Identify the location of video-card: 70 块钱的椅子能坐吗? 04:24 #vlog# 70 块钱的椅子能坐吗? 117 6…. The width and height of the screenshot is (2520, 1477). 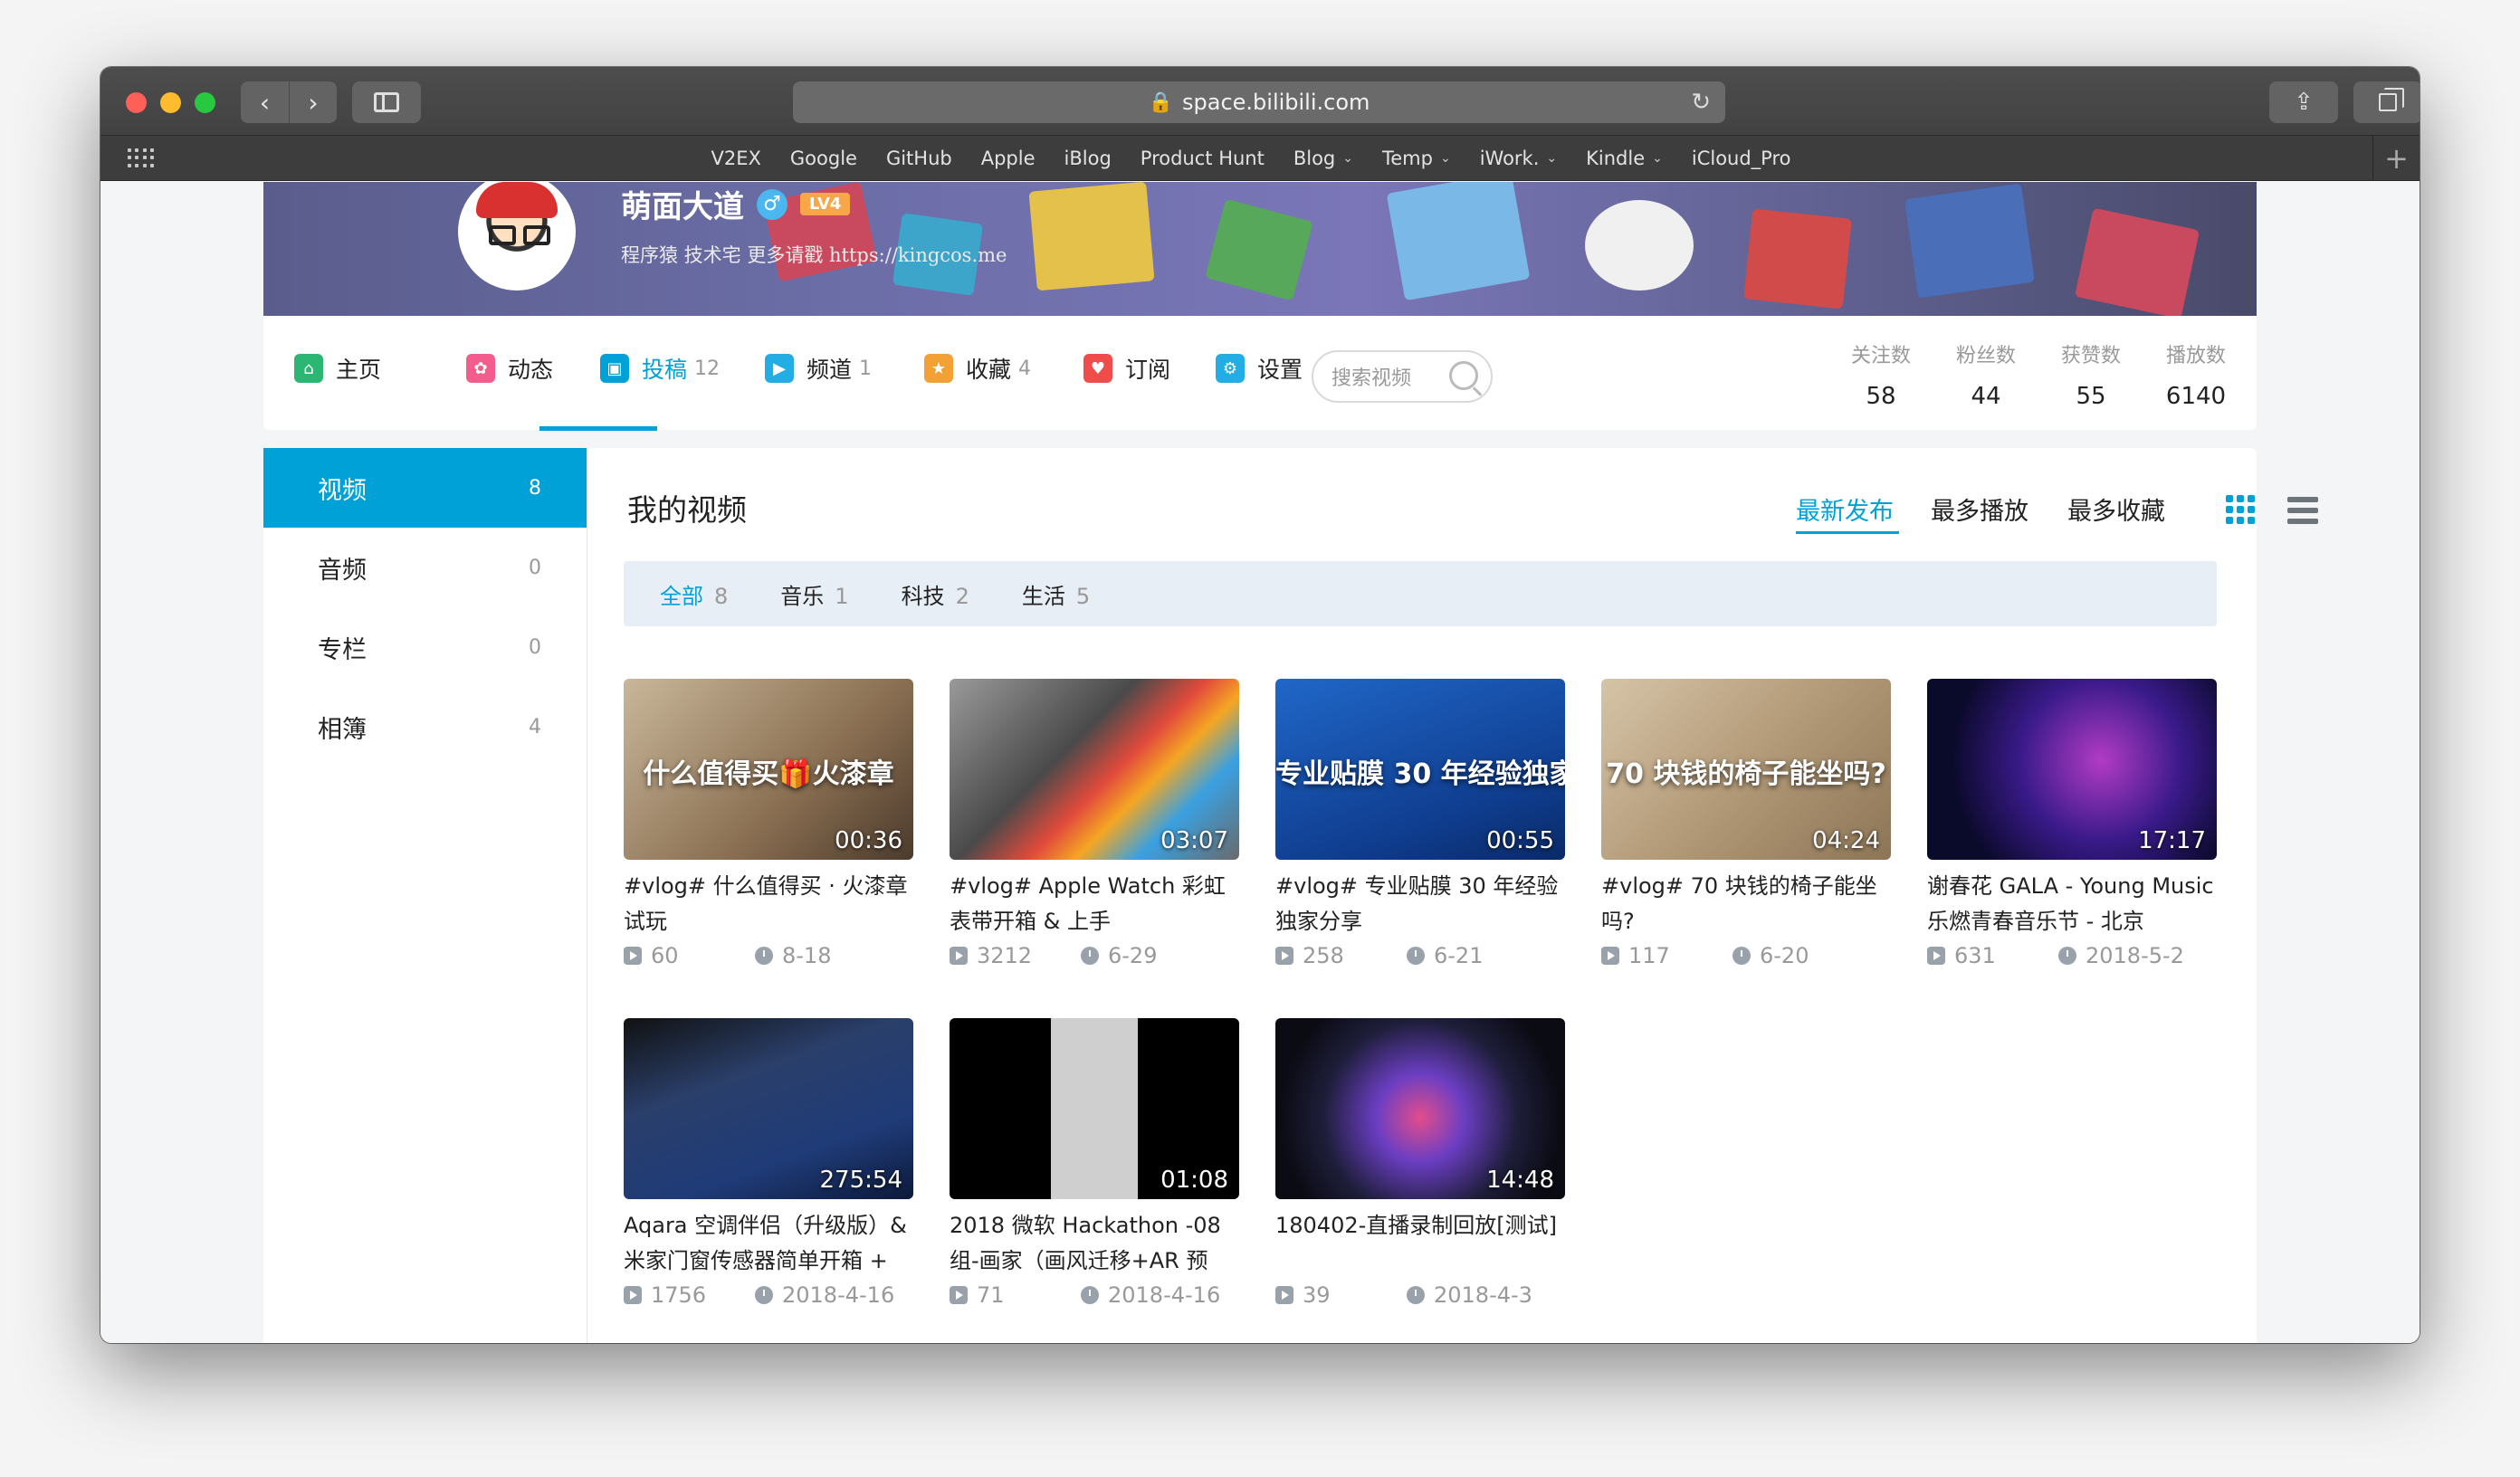
(1746, 823).